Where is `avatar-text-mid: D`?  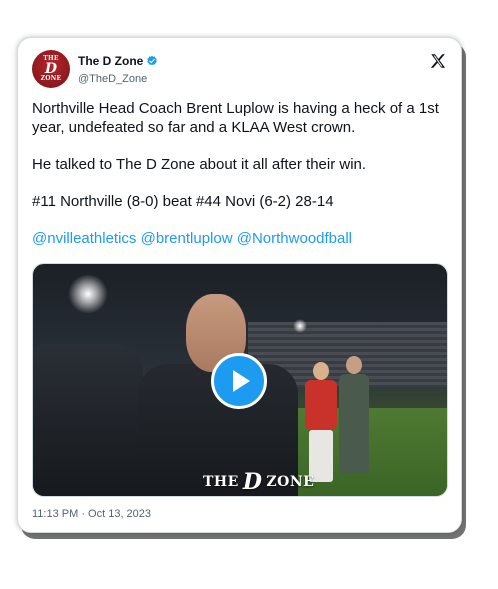
avatar-text-mid: D is located at coordinates (51, 69).